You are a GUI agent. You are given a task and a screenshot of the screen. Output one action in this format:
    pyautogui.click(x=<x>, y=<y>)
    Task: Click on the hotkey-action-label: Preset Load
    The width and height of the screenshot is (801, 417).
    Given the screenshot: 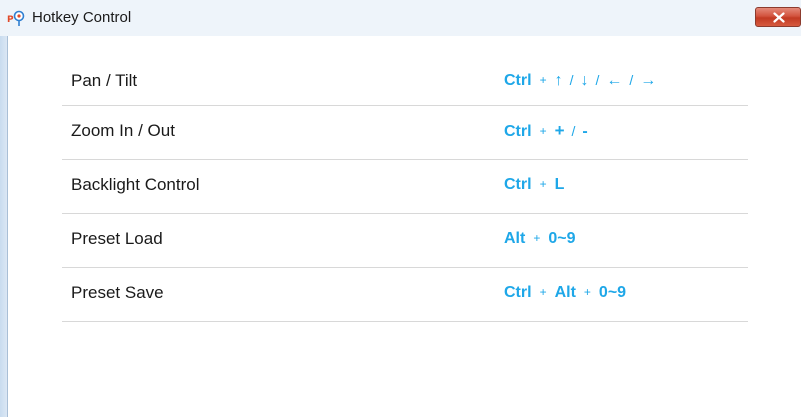 What is the action you would take?
    pyautogui.click(x=117, y=238)
    